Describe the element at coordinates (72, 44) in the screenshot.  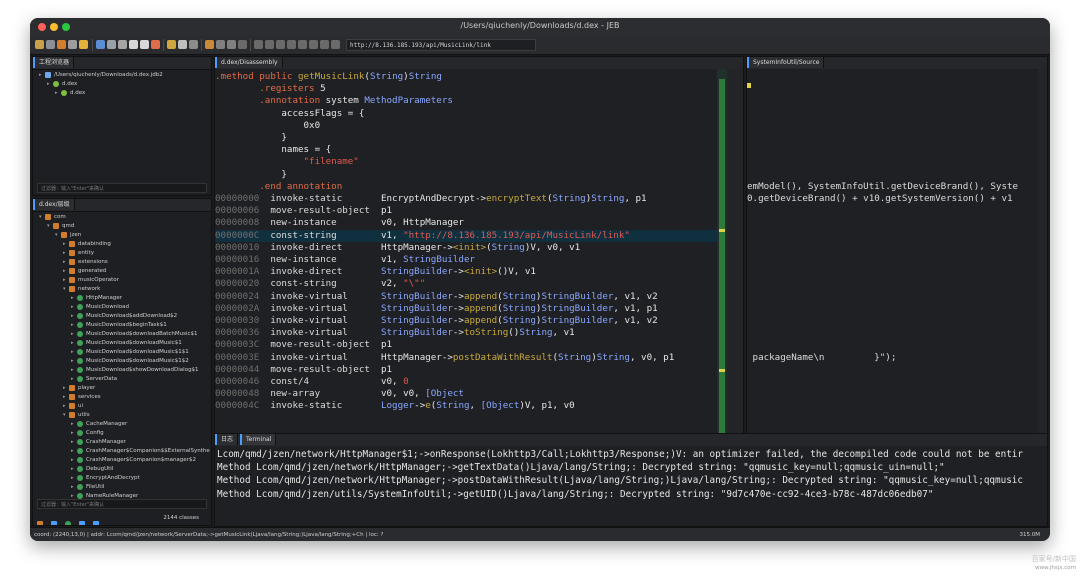
I see `cut-icon` at that location.